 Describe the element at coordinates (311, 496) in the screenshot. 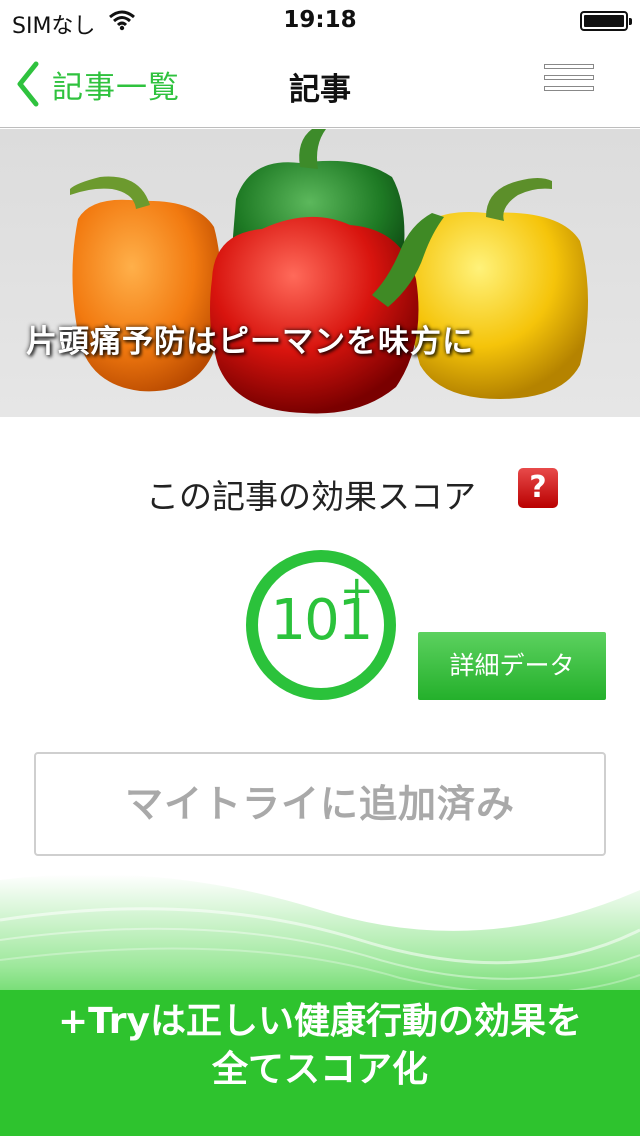

I see `effect-score-label: この記事の効果スコア` at that location.